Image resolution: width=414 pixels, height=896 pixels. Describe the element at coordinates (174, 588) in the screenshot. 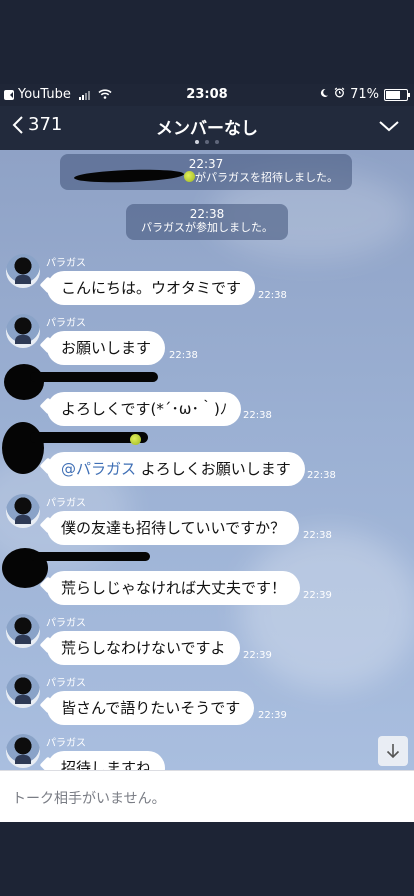

I see `message-bubble: 荒らしじゃなければ大丈夫です！` at that location.